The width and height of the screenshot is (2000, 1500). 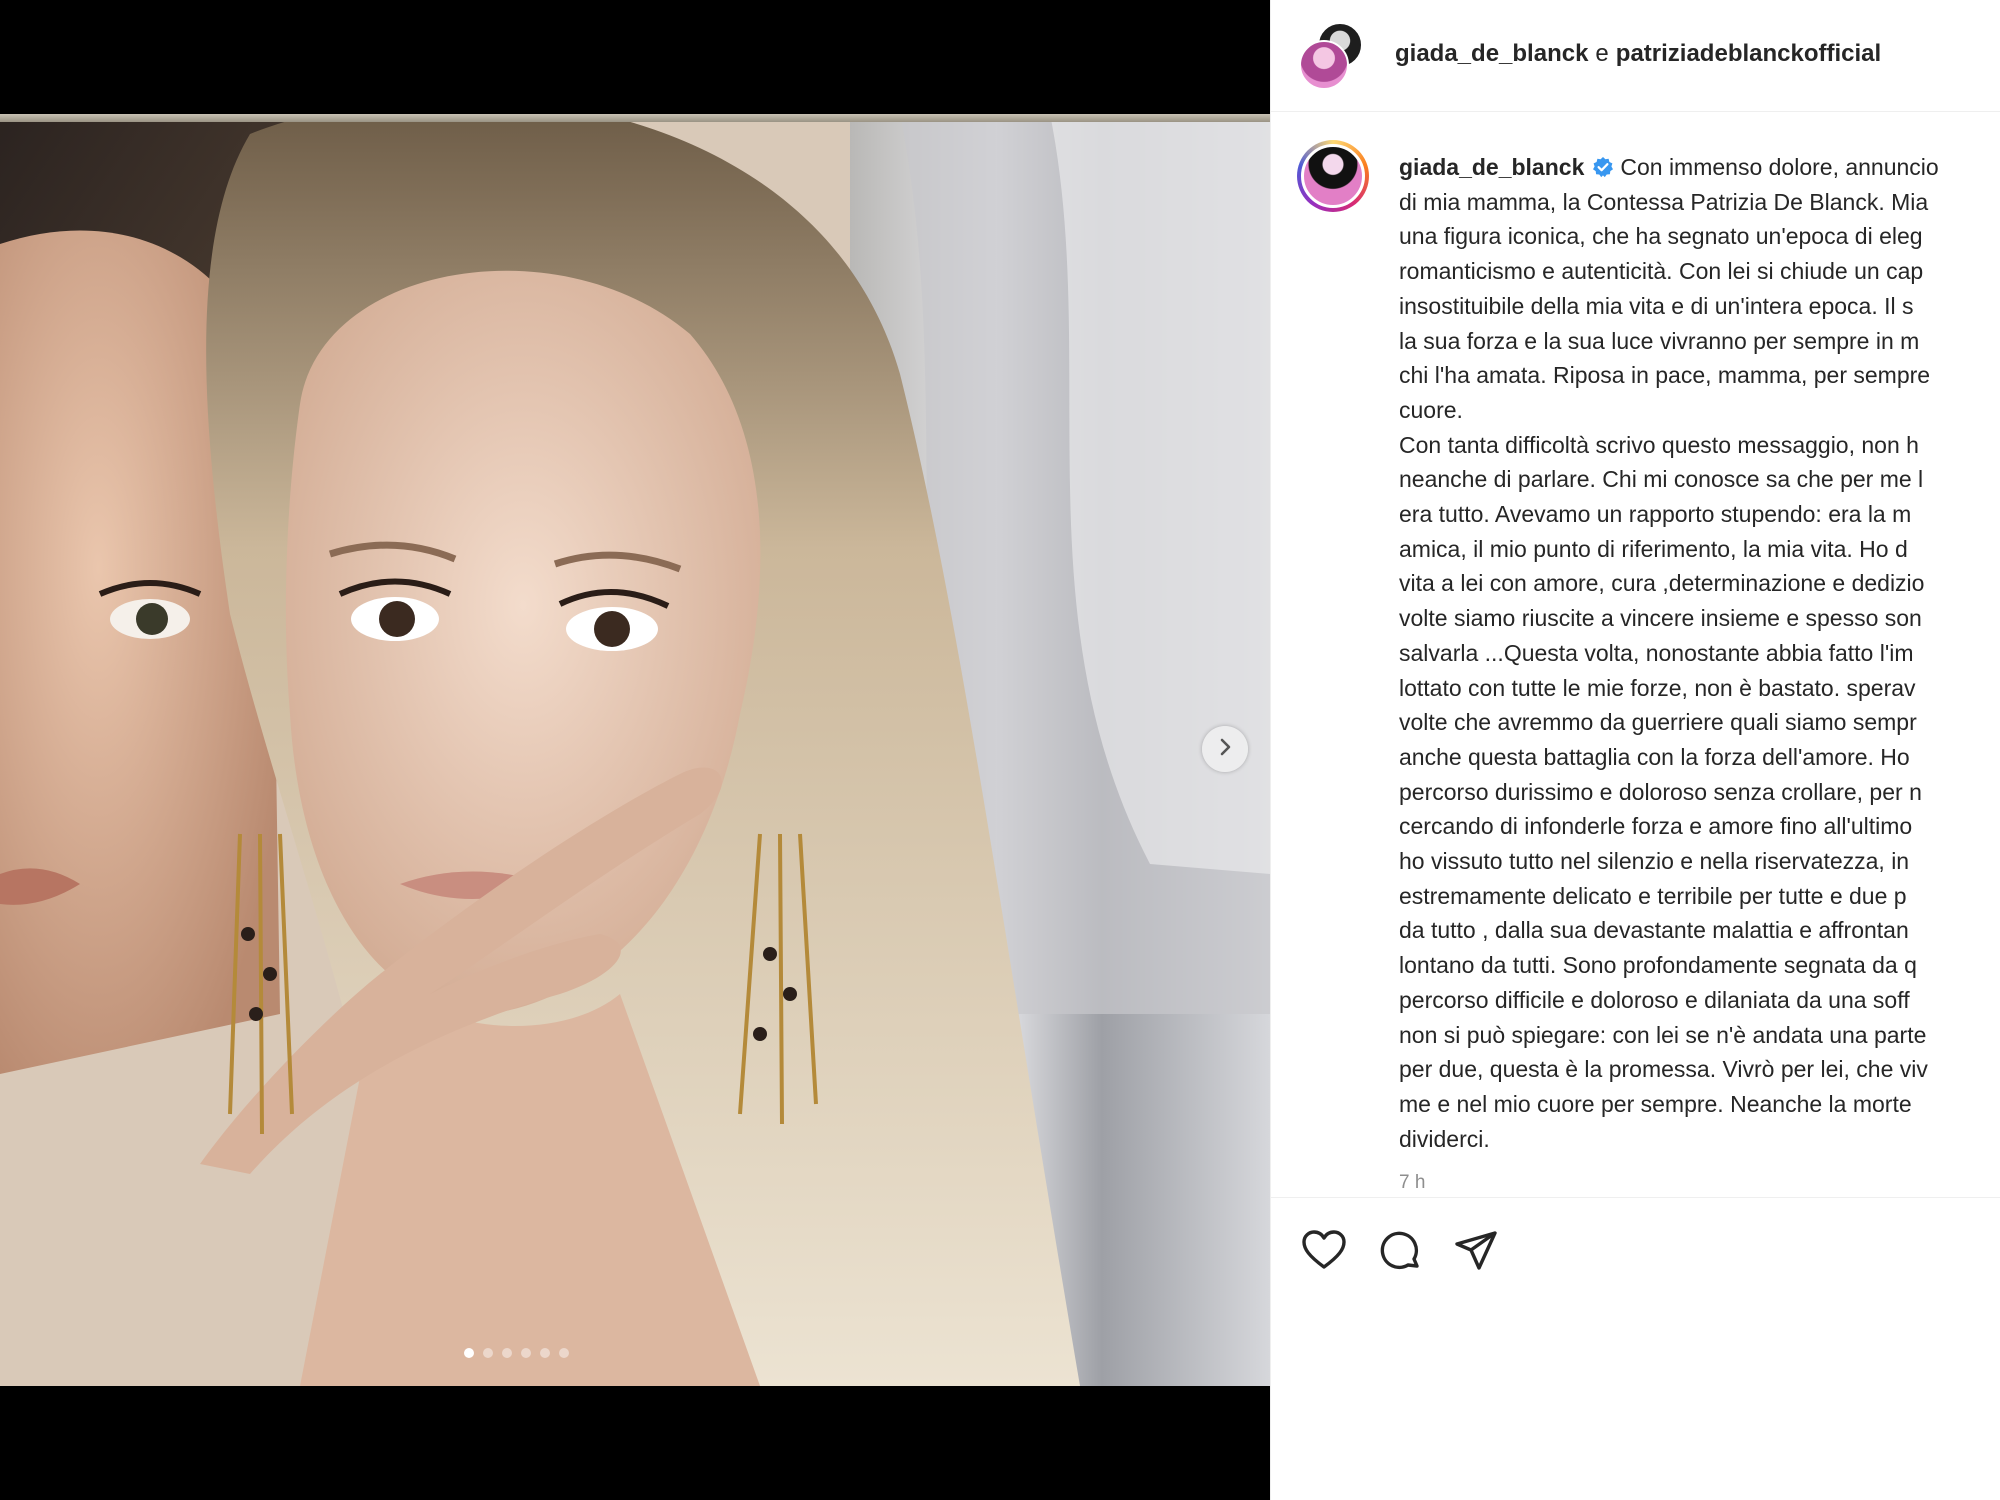 I want to click on username-link: patriziadeblanckofficial, so click(x=1748, y=53).